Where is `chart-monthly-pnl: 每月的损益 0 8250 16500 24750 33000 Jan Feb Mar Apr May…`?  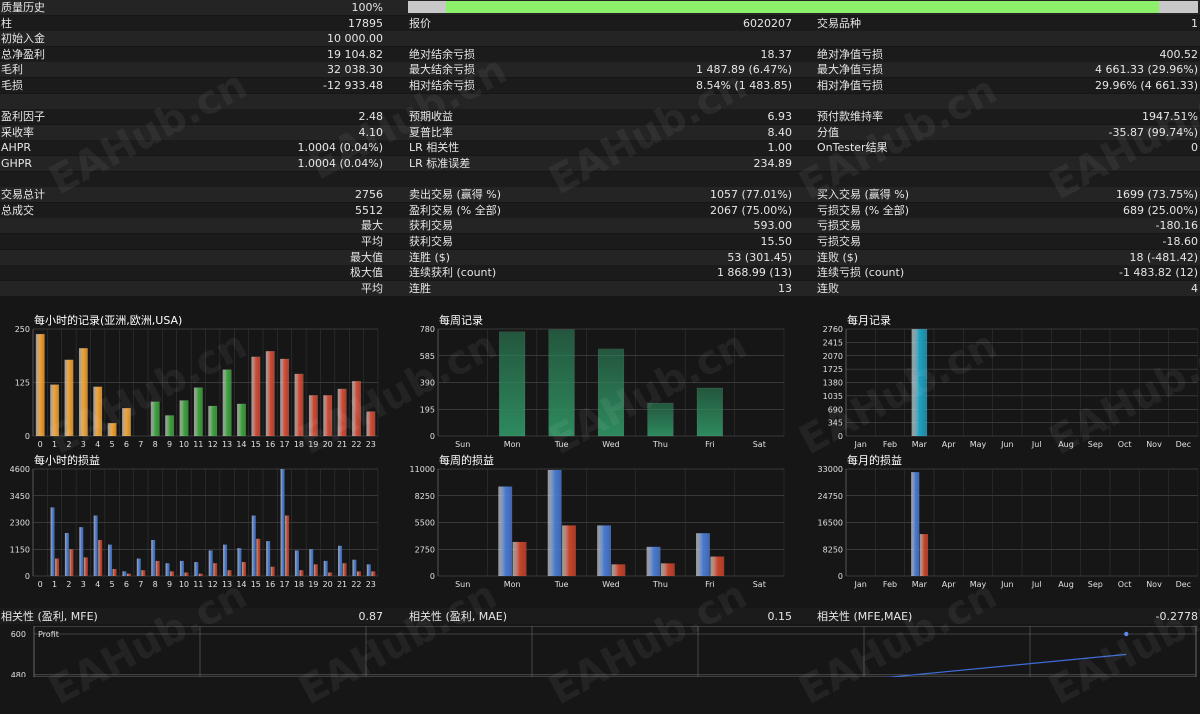
chart-monthly-pnl: 每月的损益 0 8250 16500 24750 33000 Jan Feb Mar Apr May… is located at coordinates (1007, 522).